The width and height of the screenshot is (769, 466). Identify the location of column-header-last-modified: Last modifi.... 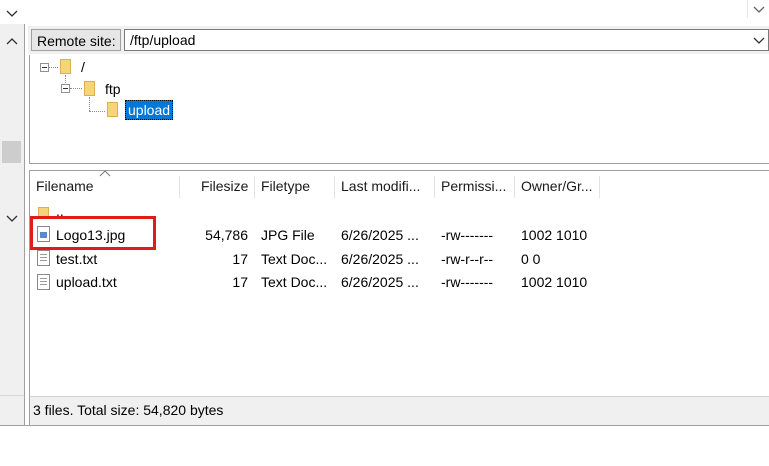
(380, 186).